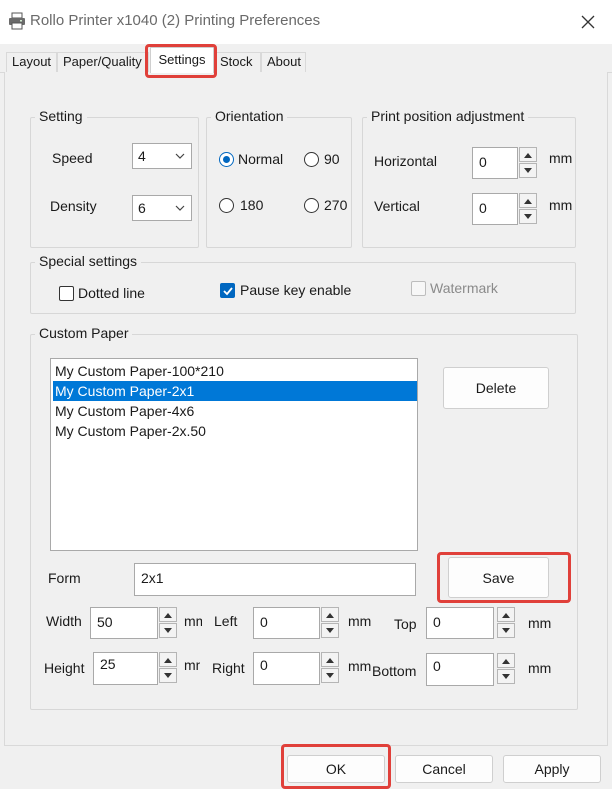 The height and width of the screenshot is (789, 612). What do you see at coordinates (444, 769) in the screenshot?
I see `cancel-button: Cancel` at bounding box center [444, 769].